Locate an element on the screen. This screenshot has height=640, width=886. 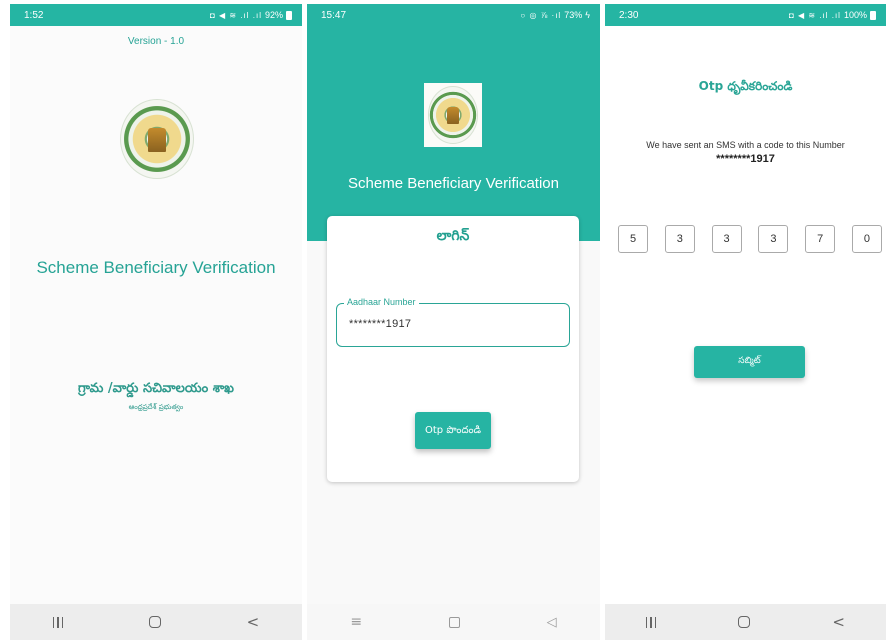
aadhaar-value: ********1917 is located at coordinates (380, 324).